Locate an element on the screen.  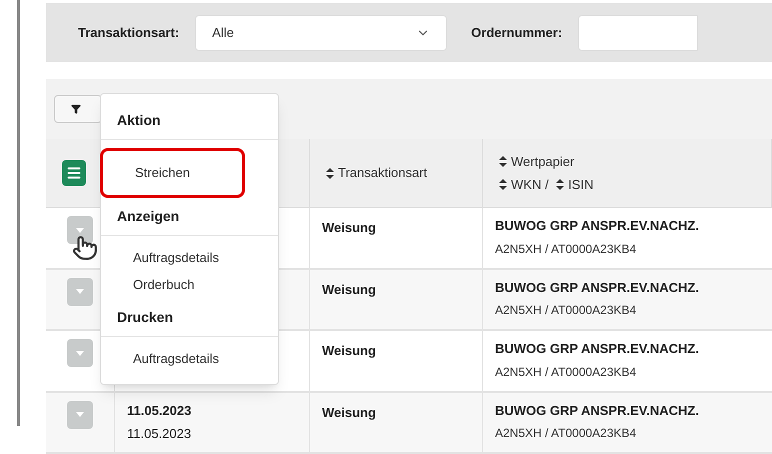
filter-icon is located at coordinates (76, 109).